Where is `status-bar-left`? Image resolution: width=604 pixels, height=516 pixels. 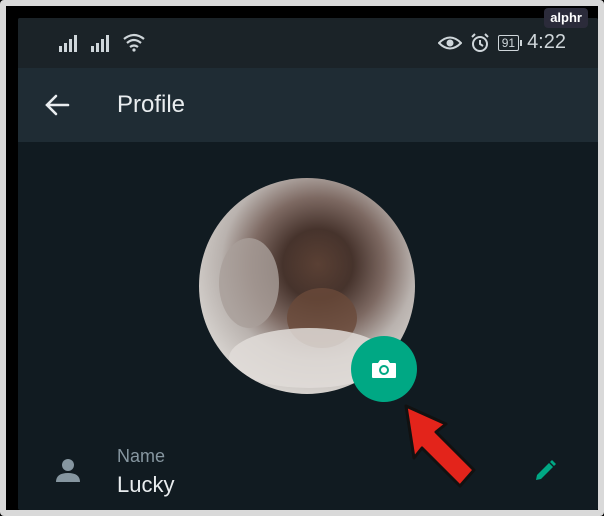 status-bar-left is located at coordinates (102, 42).